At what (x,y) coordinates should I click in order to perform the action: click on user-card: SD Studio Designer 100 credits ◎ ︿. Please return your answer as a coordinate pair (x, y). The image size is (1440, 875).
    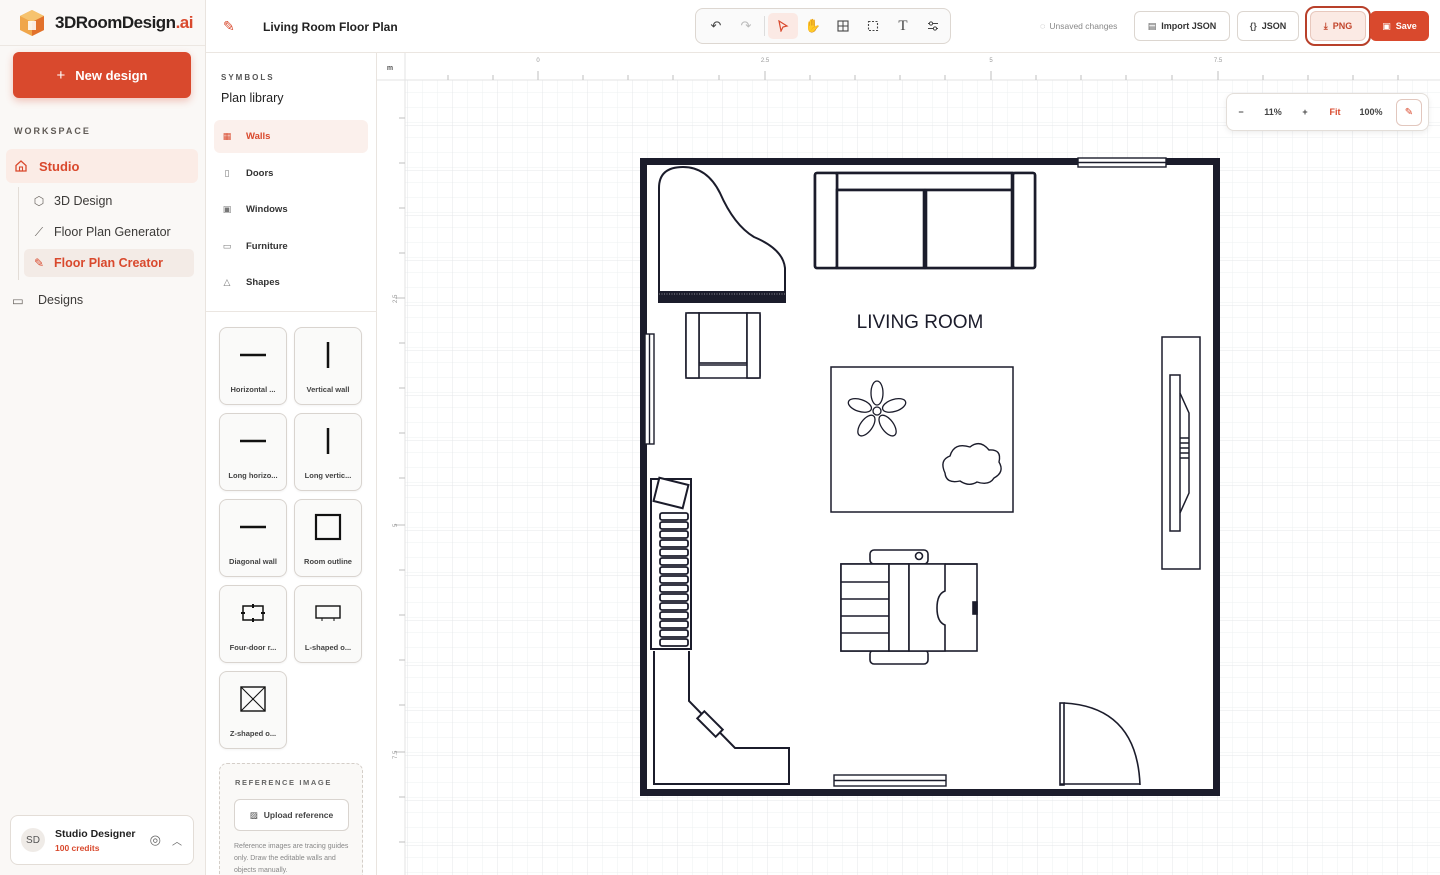
    Looking at the image, I should click on (102, 840).